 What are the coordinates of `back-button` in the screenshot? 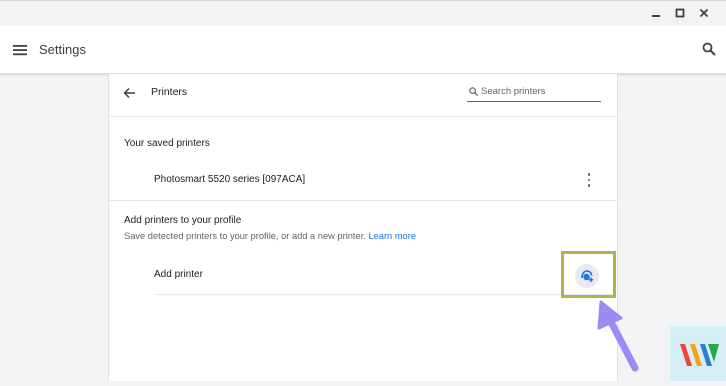 It's located at (129, 95).